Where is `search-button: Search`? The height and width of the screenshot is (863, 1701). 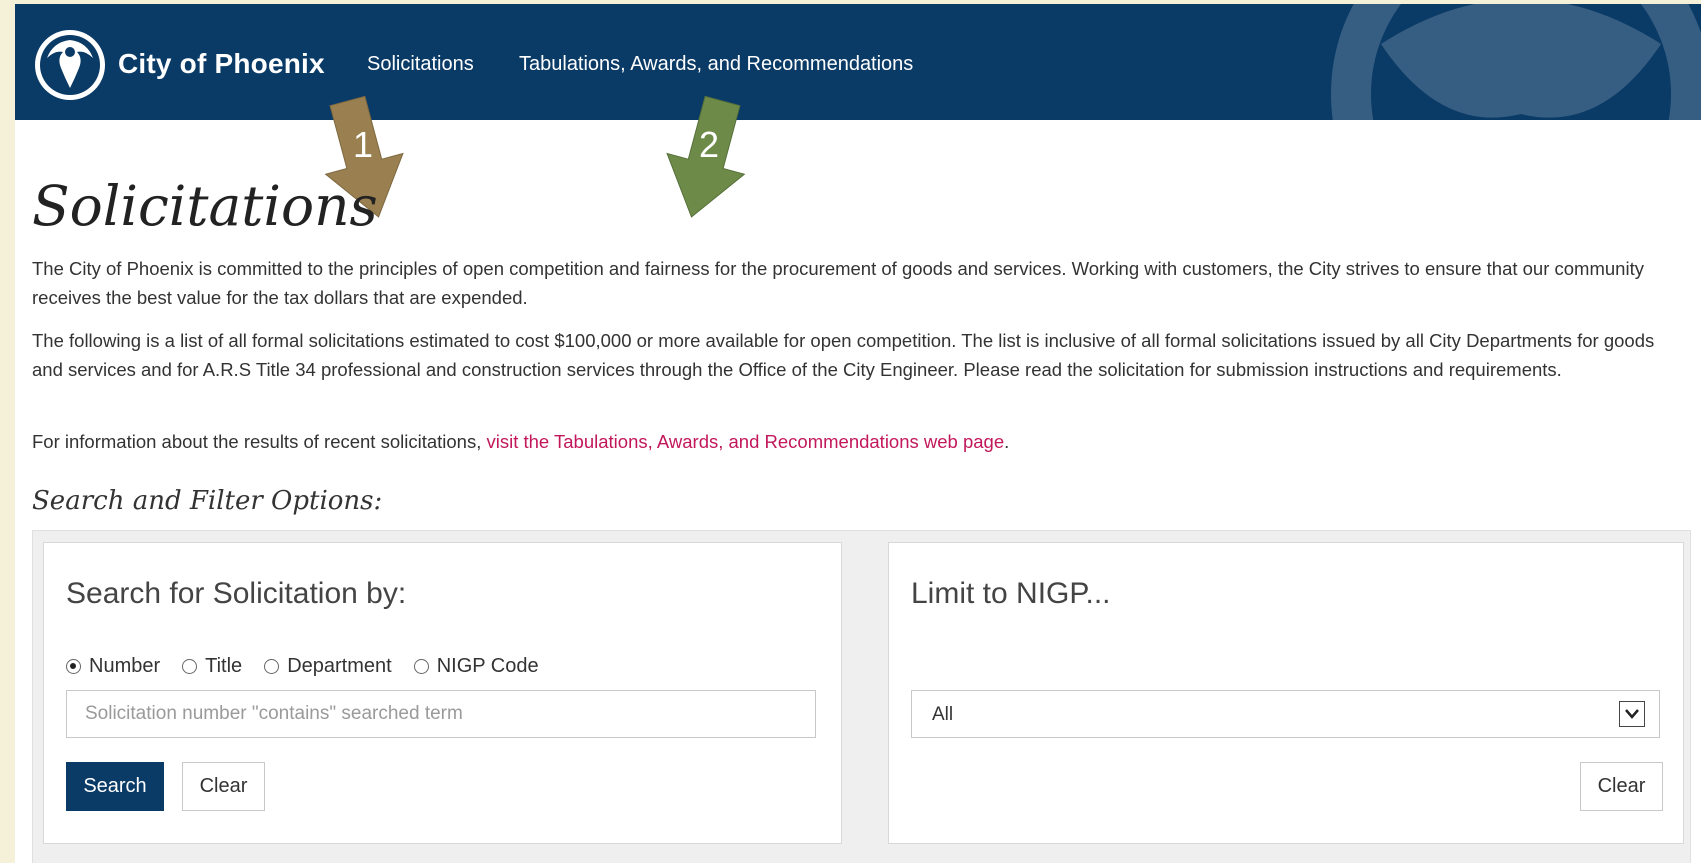
search-button: Search is located at coordinates (115, 786).